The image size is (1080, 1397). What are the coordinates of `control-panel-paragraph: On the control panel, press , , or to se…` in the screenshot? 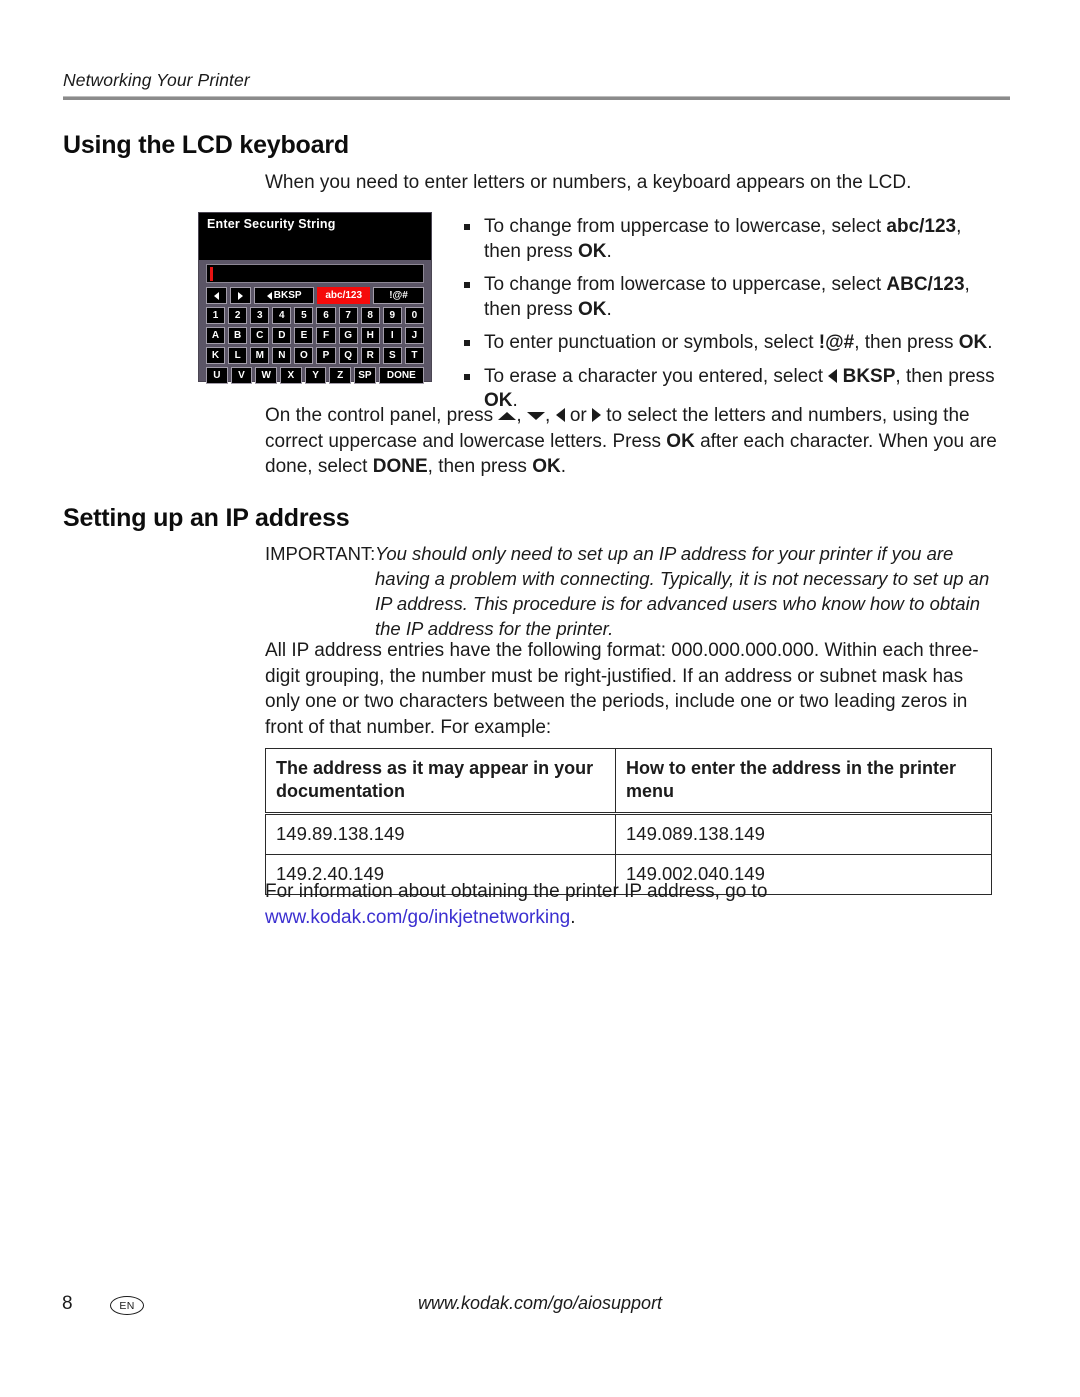 It's located at (632, 441).